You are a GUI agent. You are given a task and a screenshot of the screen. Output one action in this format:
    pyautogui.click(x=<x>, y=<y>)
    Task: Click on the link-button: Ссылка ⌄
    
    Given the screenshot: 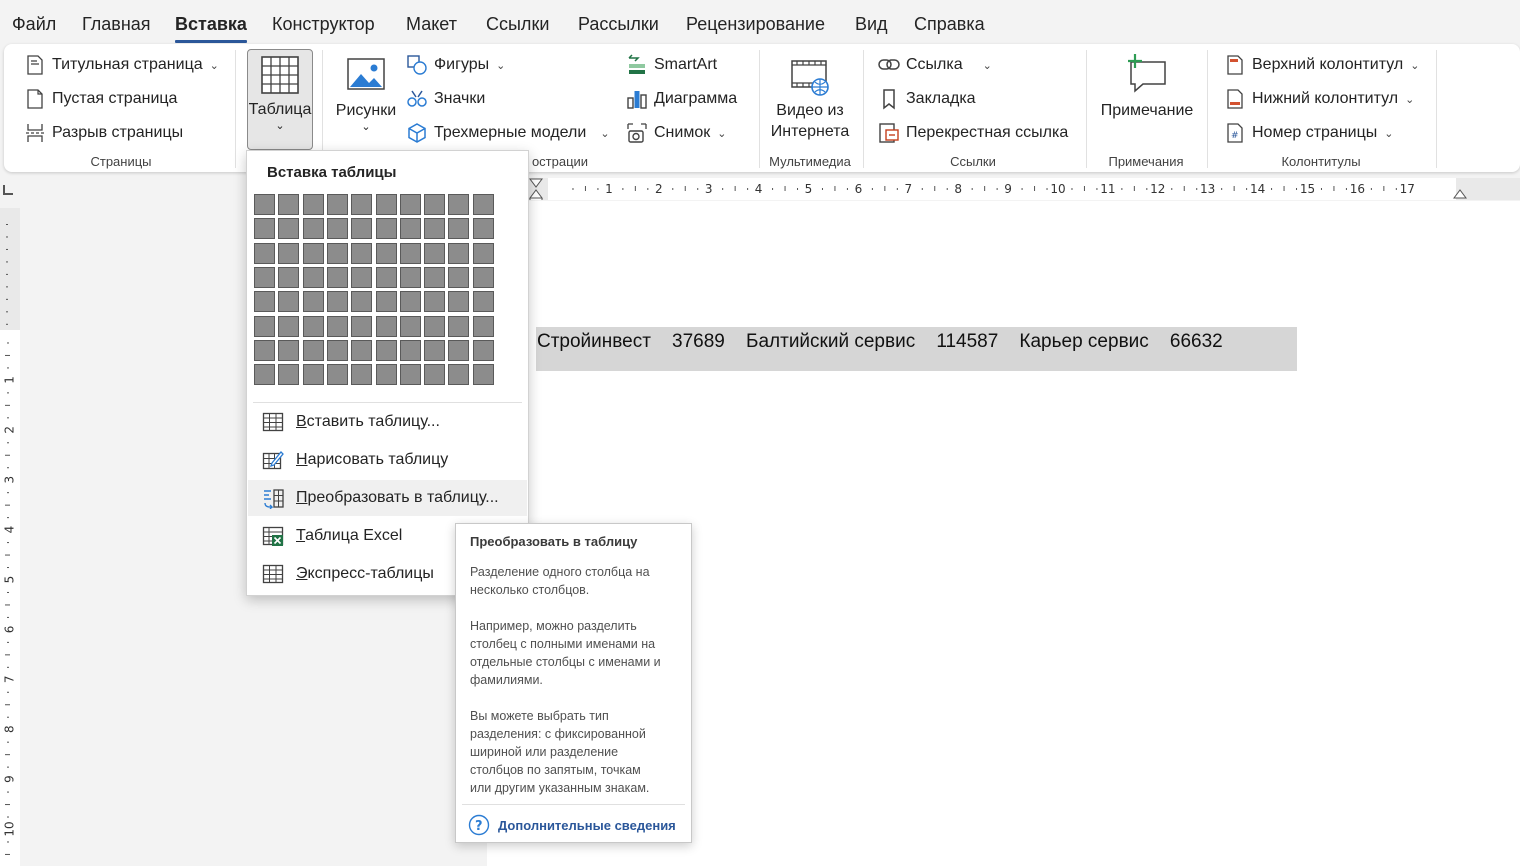 What is the action you would take?
    pyautogui.click(x=935, y=65)
    